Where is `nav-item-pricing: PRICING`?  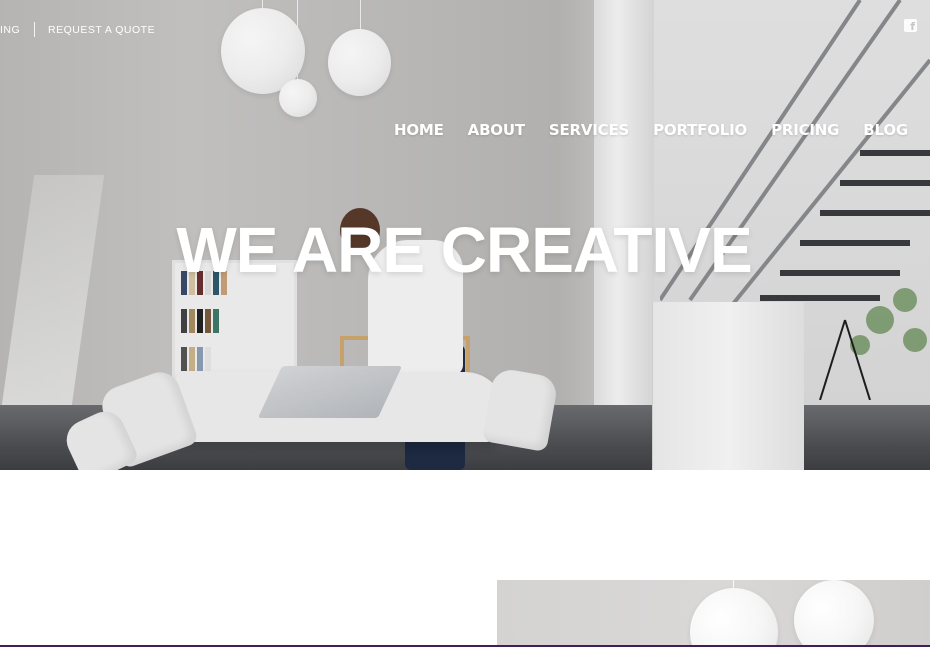
nav-item-pricing: PRICING is located at coordinates (805, 131).